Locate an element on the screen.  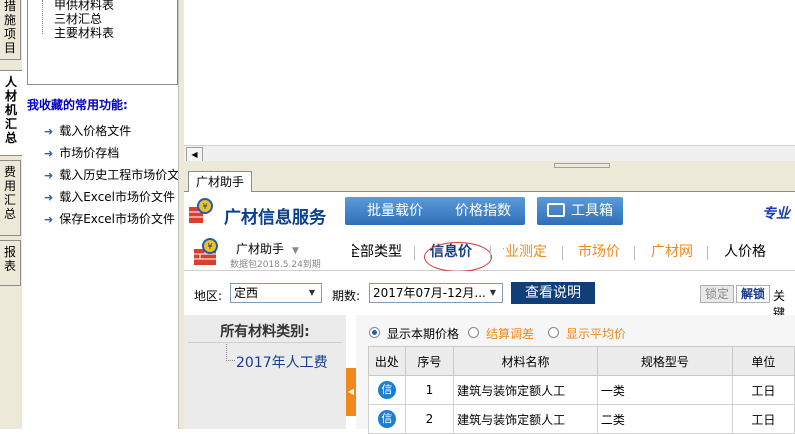
favorite-label: 载入Excel市场价文件 is located at coordinates (117, 197).